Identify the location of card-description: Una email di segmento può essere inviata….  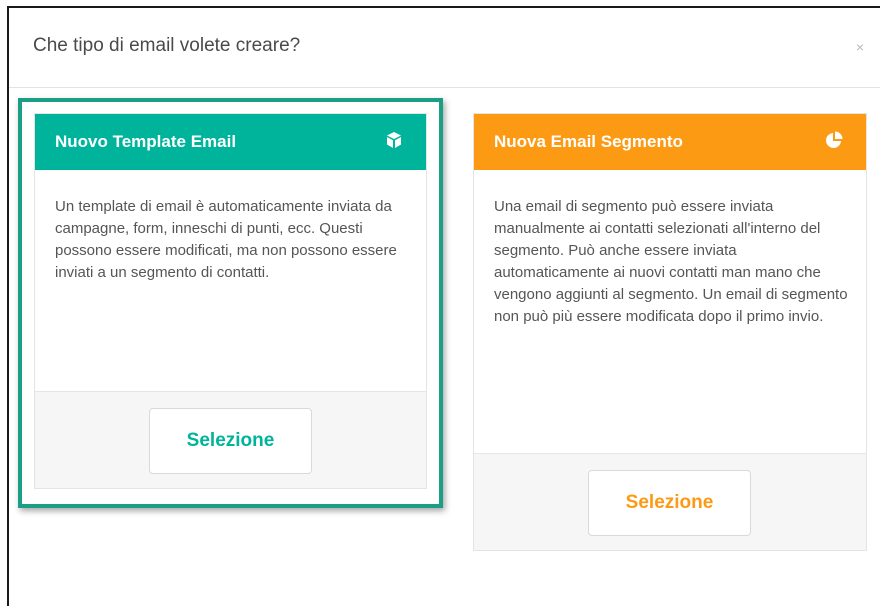
(671, 261).